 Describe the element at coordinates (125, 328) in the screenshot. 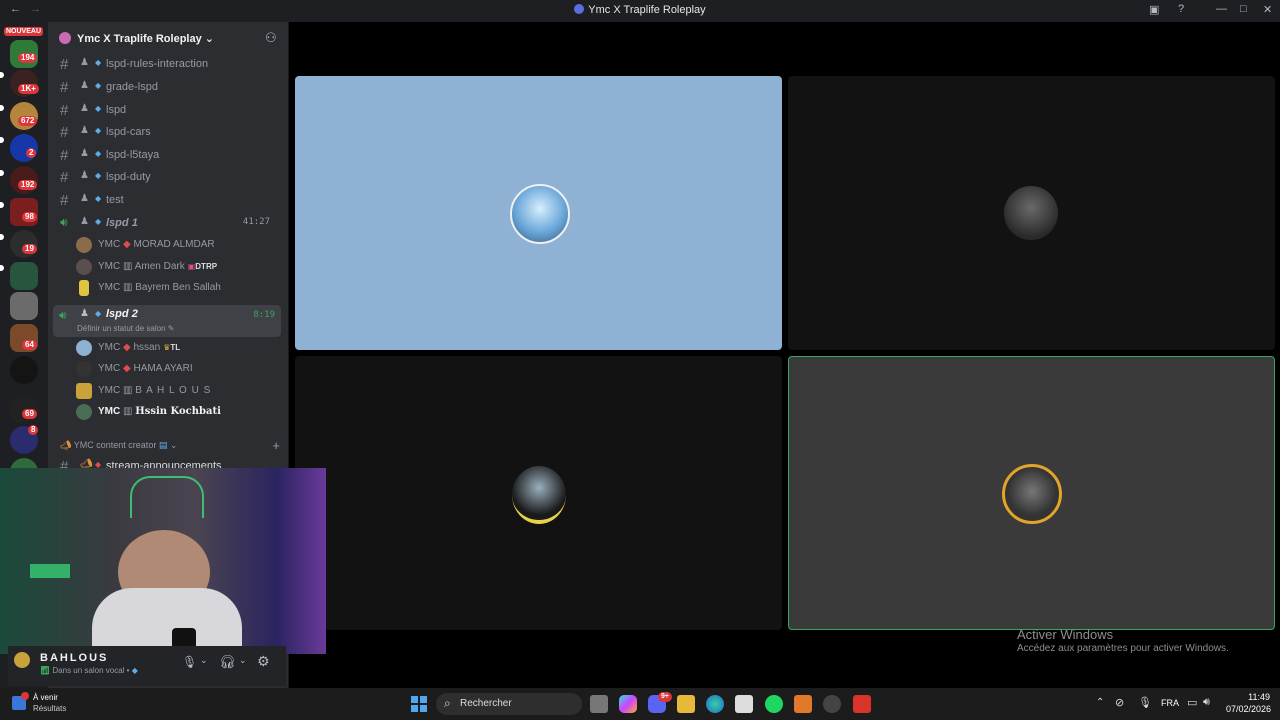

I see `channel-status-hint: Définir un statut de salon ✎` at that location.